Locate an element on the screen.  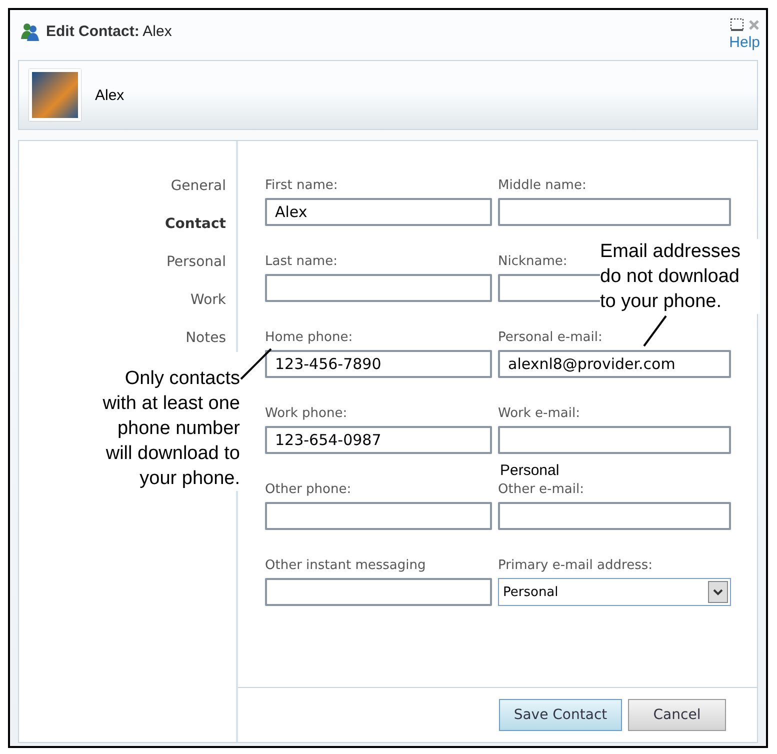
restore-icon is located at coordinates (737, 25).